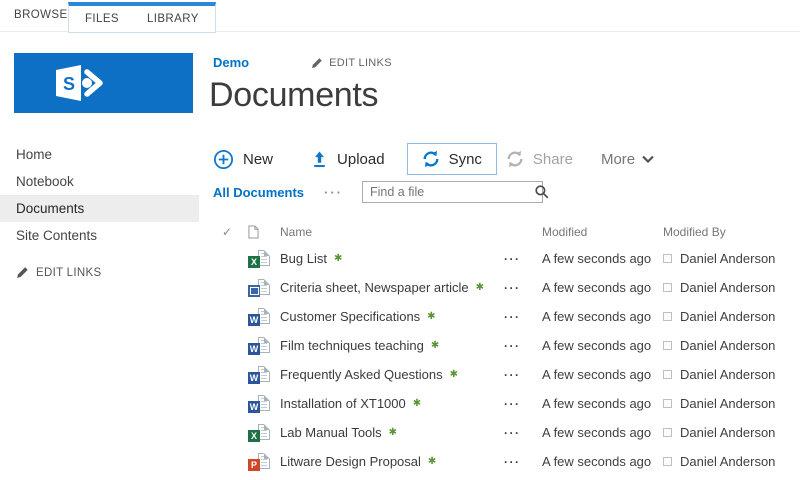 This screenshot has height=480, width=800. Describe the element at coordinates (226, 232) in the screenshot. I see `select-all-icon: ✓` at that location.